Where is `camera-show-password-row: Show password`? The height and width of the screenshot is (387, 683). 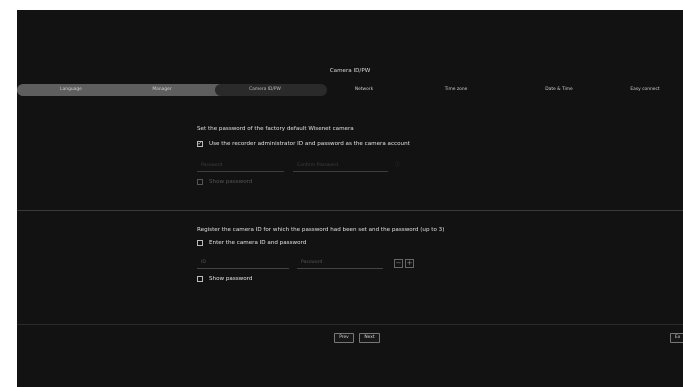 camera-show-password-row: Show password is located at coordinates (224, 279).